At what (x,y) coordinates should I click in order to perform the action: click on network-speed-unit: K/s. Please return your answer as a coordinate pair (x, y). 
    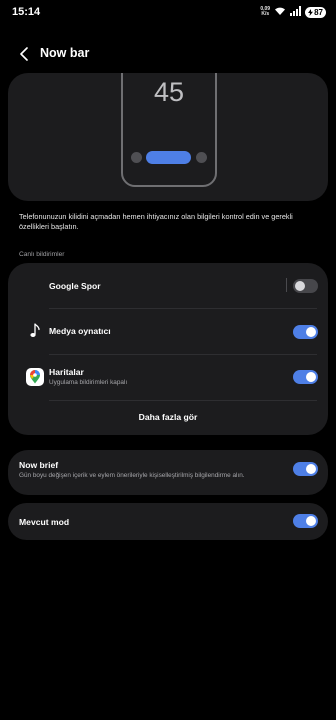
    Looking at the image, I should click on (265, 14).